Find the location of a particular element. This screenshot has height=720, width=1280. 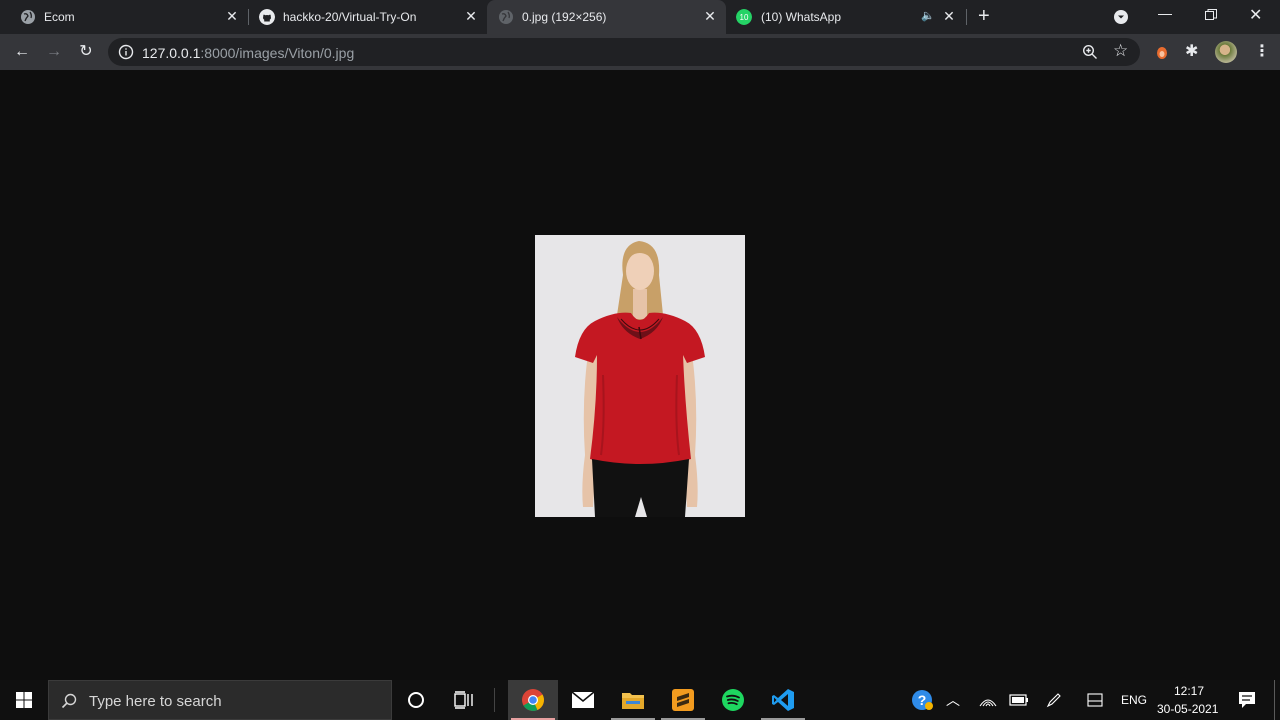

notifications-icon is located at coordinates (1247, 700).